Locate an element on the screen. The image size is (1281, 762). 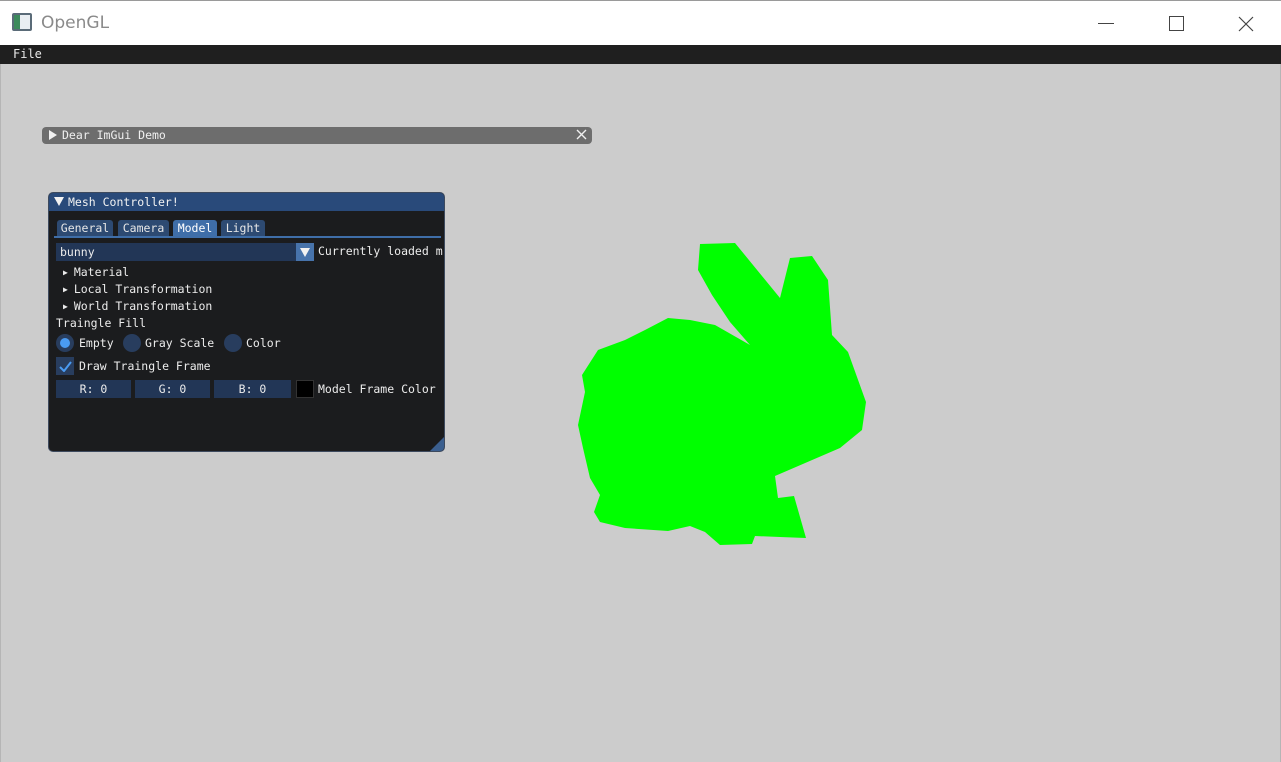
frame-color-g-input: G: 0 is located at coordinates (172, 389).